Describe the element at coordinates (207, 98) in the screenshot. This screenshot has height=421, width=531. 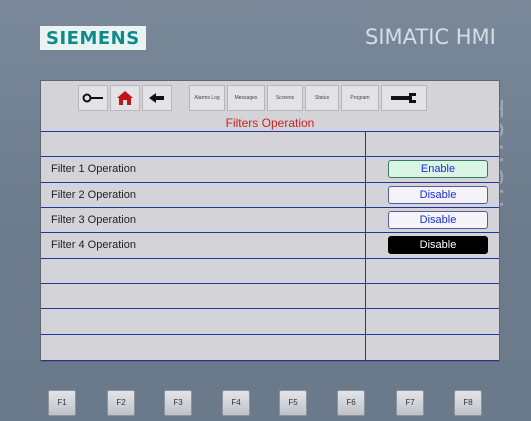
I see `alarms-log-button: Alarms Log` at that location.